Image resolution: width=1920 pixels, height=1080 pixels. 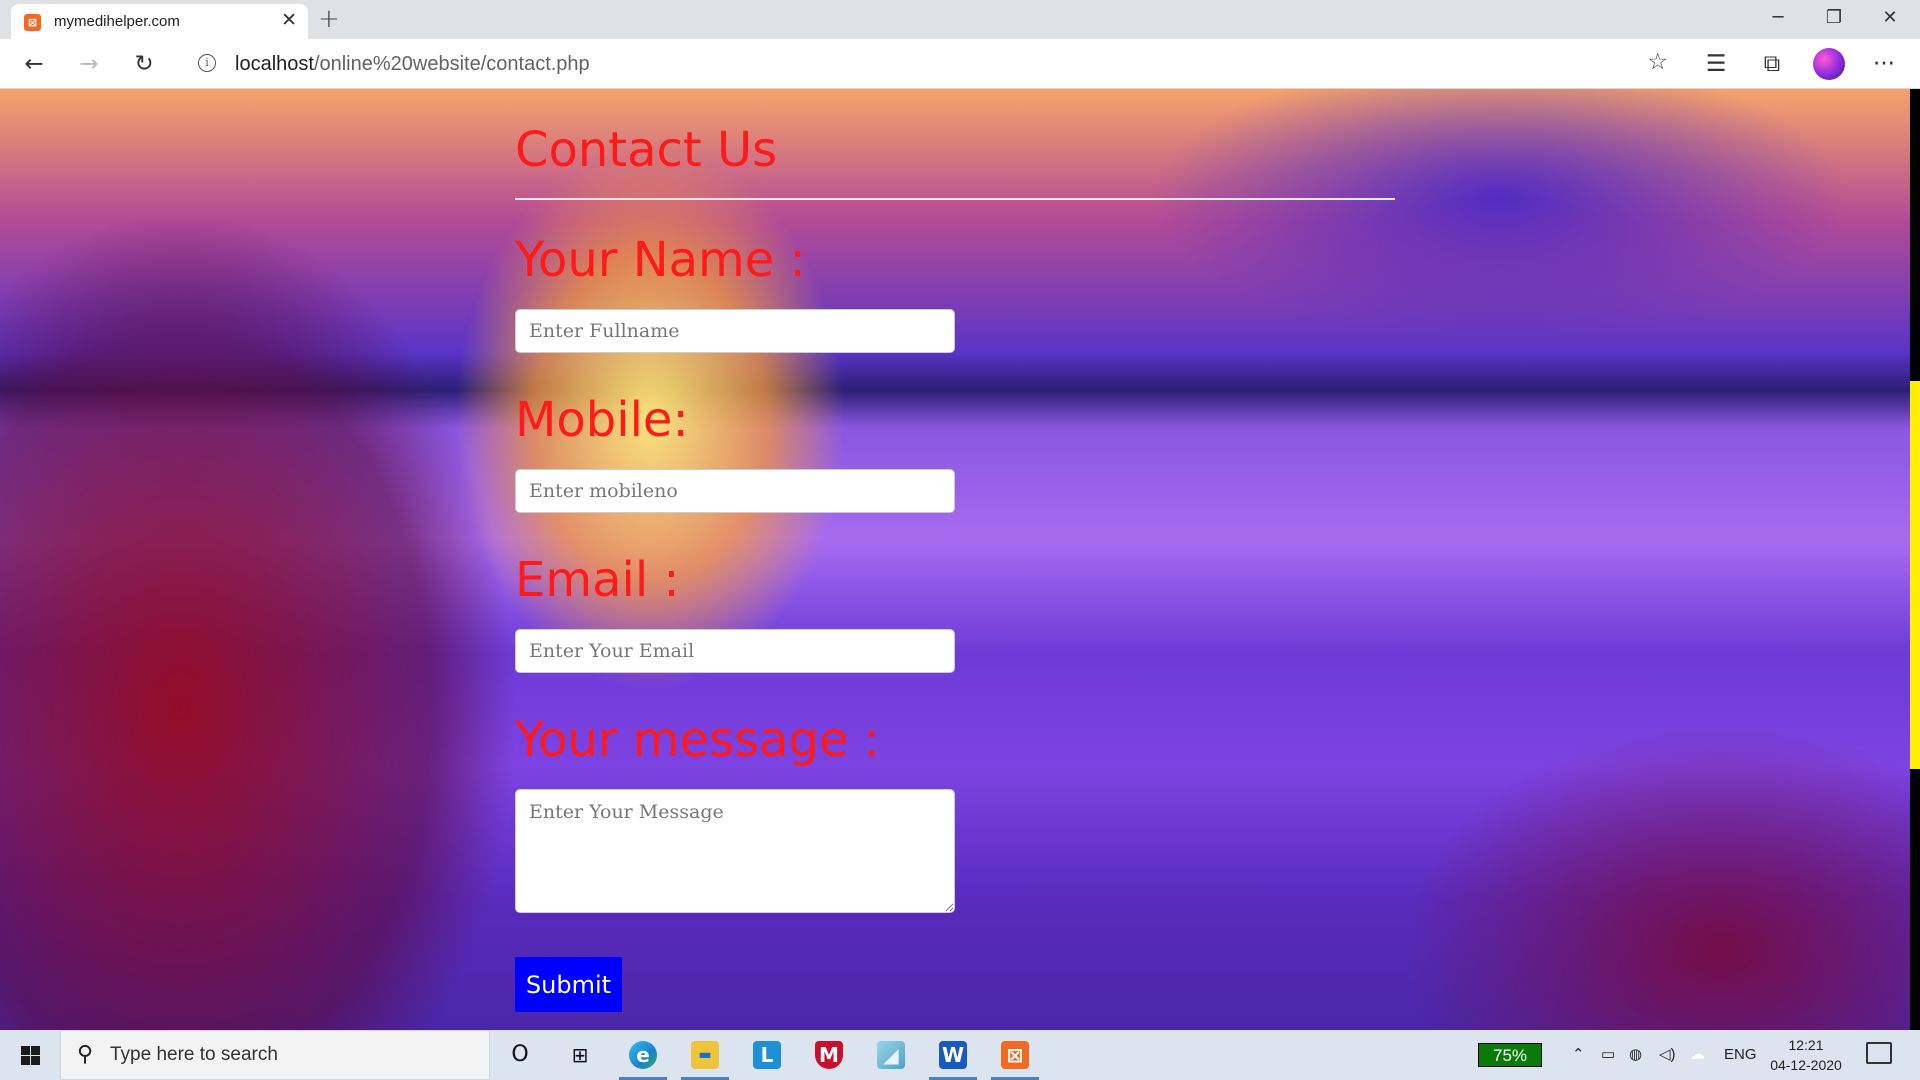 I want to click on file-explorer-icon: ▬, so click(x=705, y=1055).